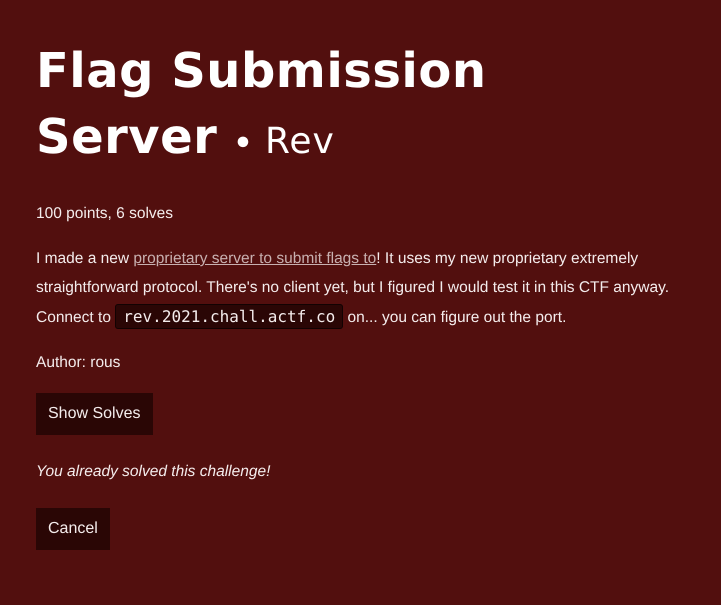  What do you see at coordinates (73, 529) in the screenshot?
I see `cancel-button: Cancel` at bounding box center [73, 529].